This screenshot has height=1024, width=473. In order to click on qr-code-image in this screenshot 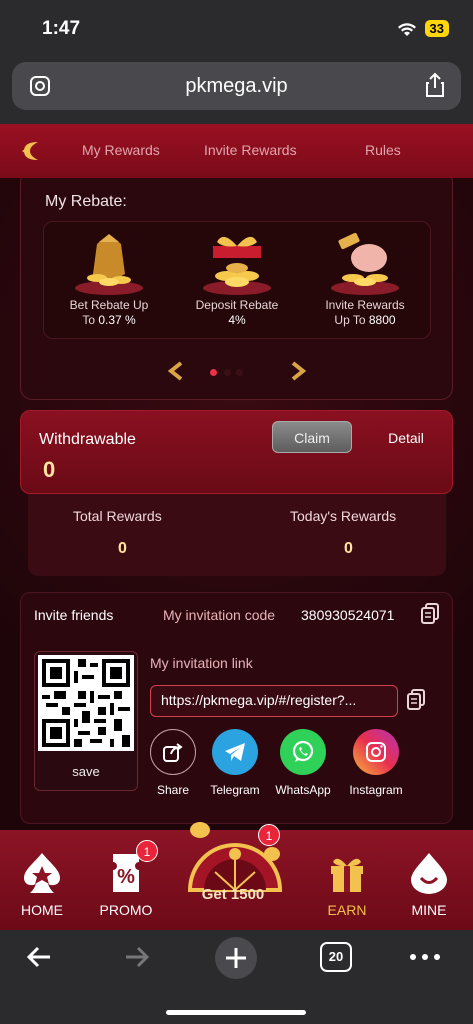, I will do `click(86, 703)`.